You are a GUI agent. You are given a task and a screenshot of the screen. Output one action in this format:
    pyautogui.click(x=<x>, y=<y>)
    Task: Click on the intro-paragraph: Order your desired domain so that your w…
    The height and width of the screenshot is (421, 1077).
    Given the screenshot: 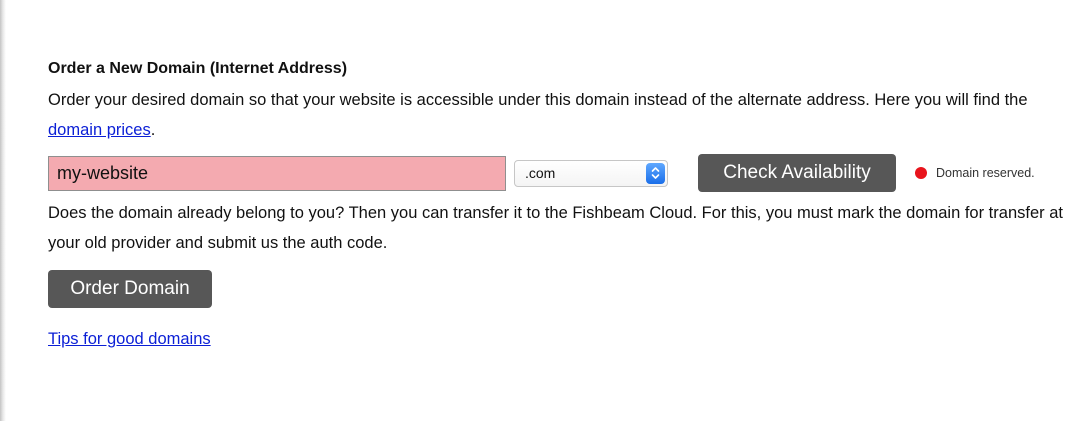 What is the action you would take?
    pyautogui.click(x=558, y=115)
    